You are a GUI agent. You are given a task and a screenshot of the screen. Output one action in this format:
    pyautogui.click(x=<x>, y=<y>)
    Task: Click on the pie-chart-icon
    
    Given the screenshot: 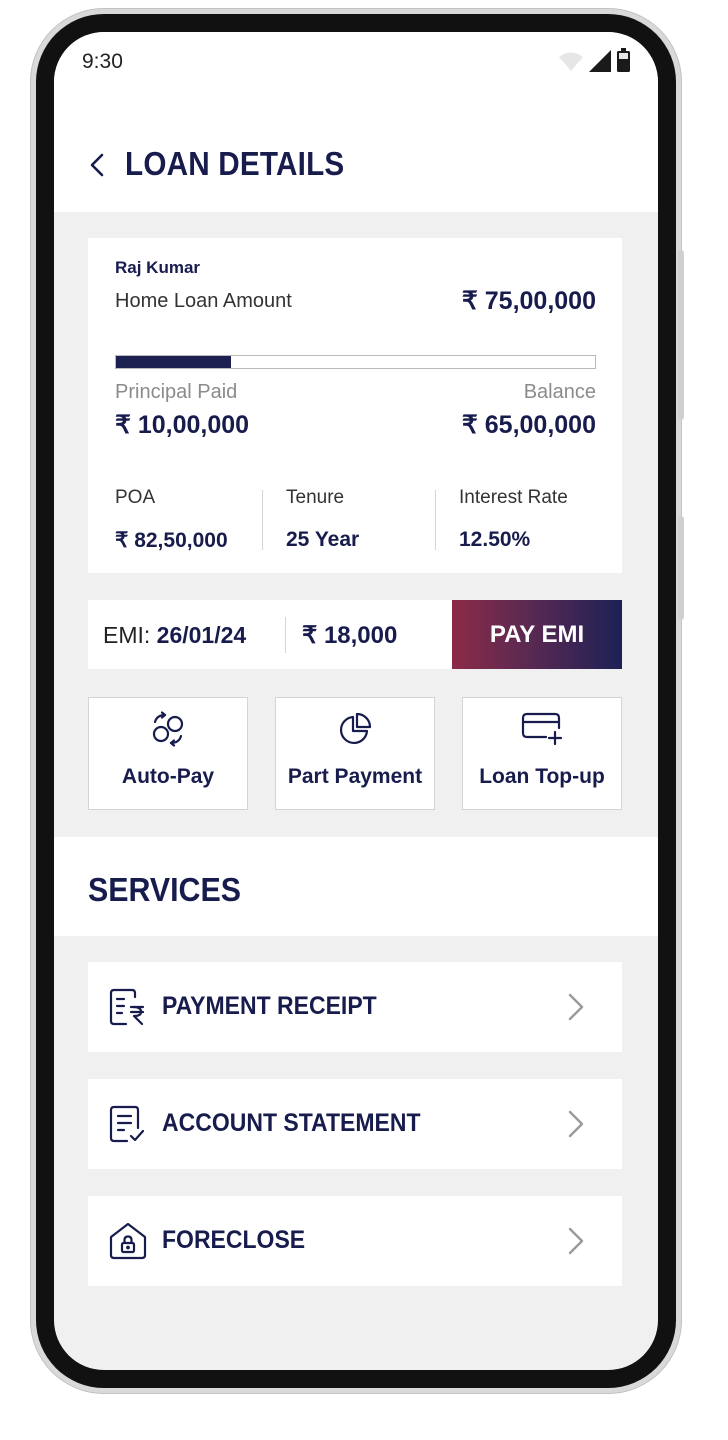 What is the action you would take?
    pyautogui.click(x=356, y=728)
    